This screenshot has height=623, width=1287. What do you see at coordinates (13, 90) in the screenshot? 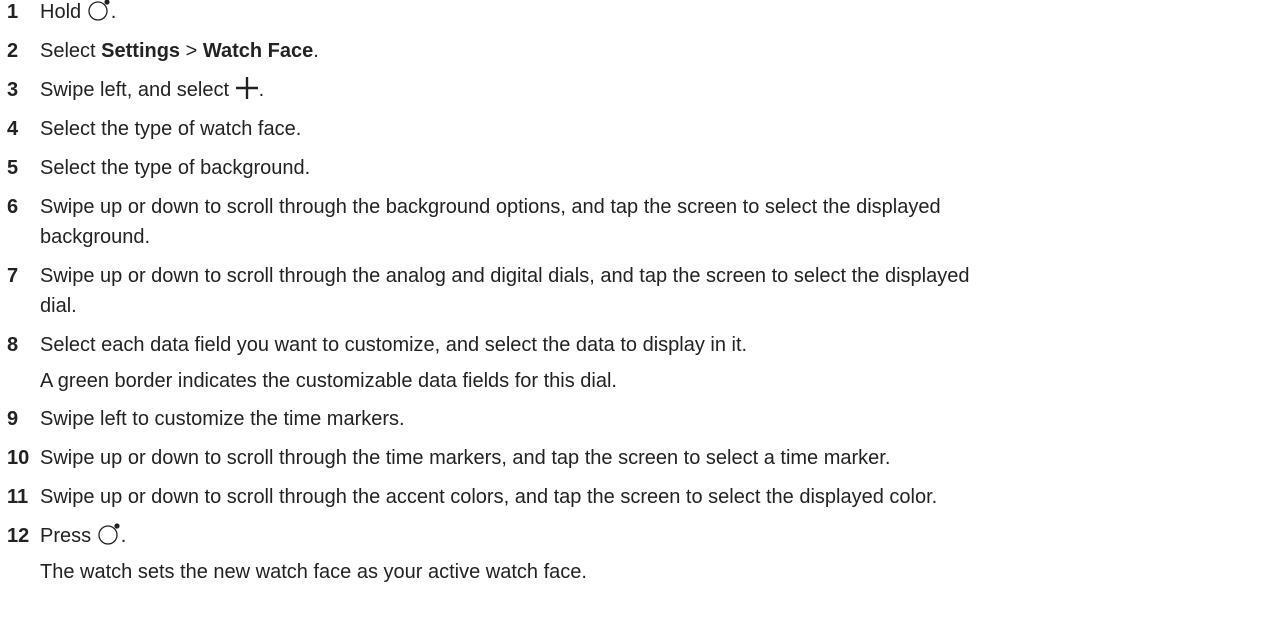
I see `step-number: 3` at bounding box center [13, 90].